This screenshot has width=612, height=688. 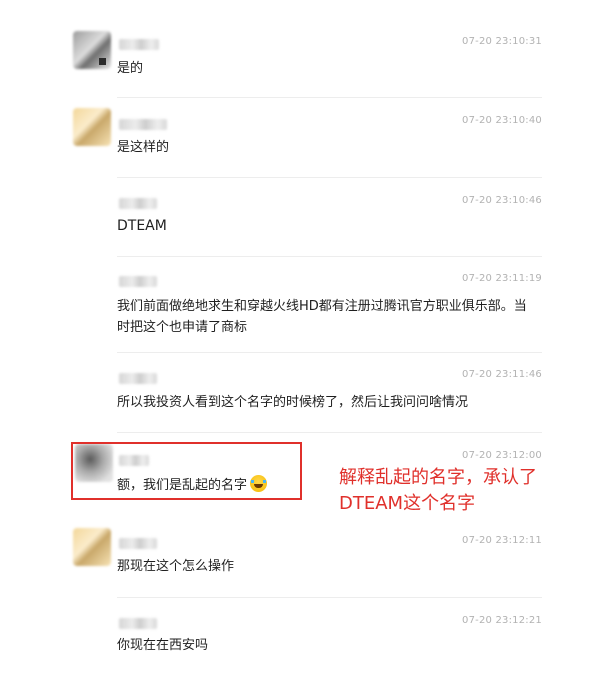 What do you see at coordinates (142, 226) in the screenshot?
I see `message-text: DTEAM` at bounding box center [142, 226].